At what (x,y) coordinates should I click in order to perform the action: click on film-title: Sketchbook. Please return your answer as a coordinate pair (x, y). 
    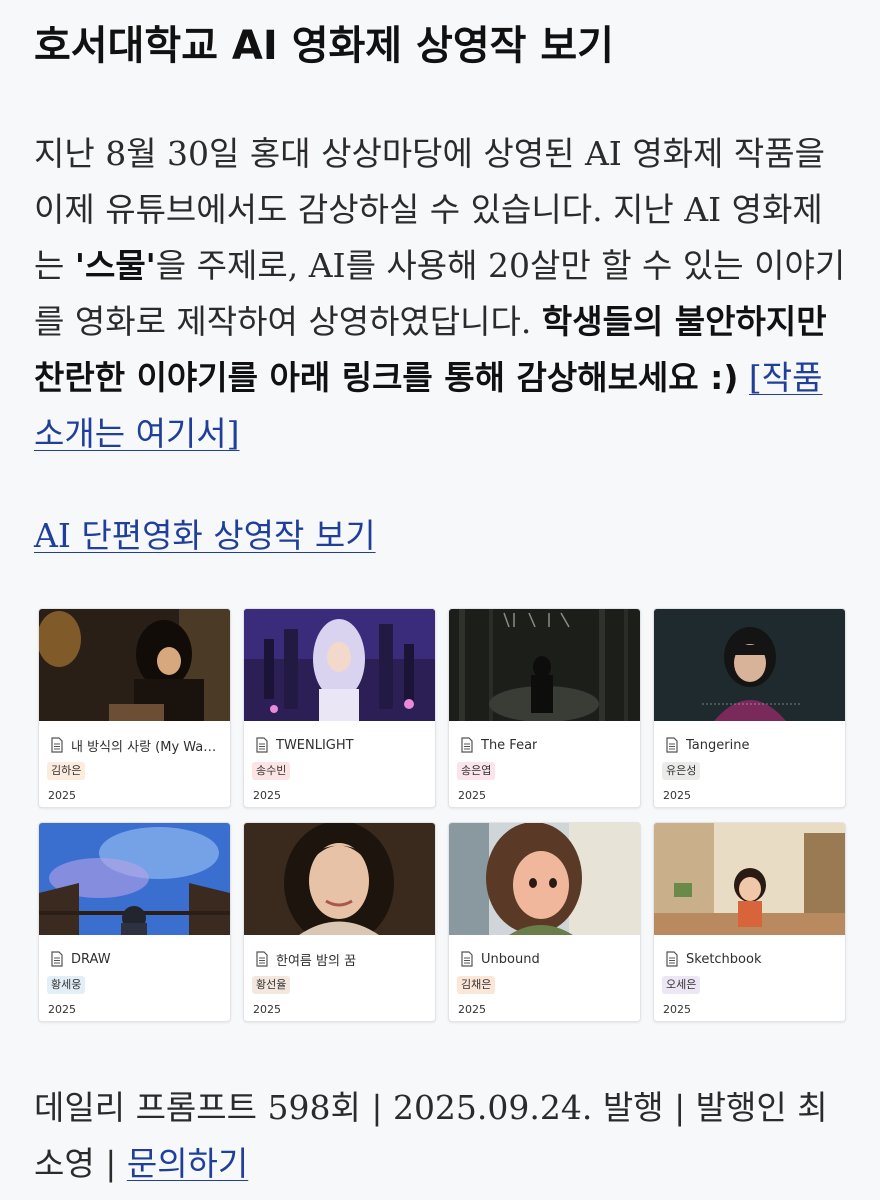
    Looking at the image, I should click on (724, 959).